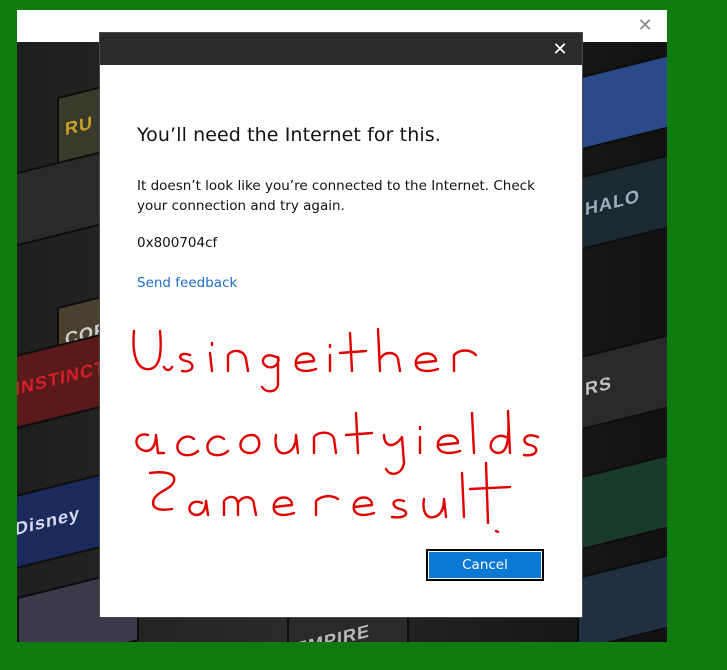  I want to click on game-tile-label: INSTINCT, so click(61, 378).